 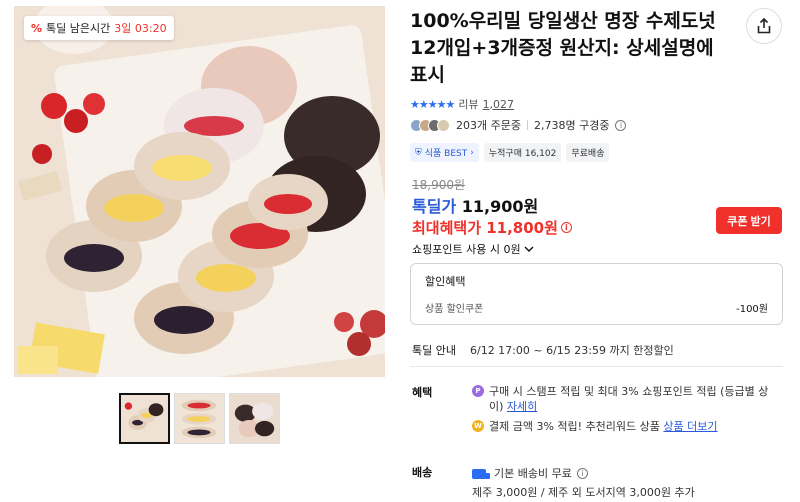 I want to click on deal-info-value: 6/12 17:00 ~ 6/15 23:59 까지 한정할인, so click(x=571, y=350).